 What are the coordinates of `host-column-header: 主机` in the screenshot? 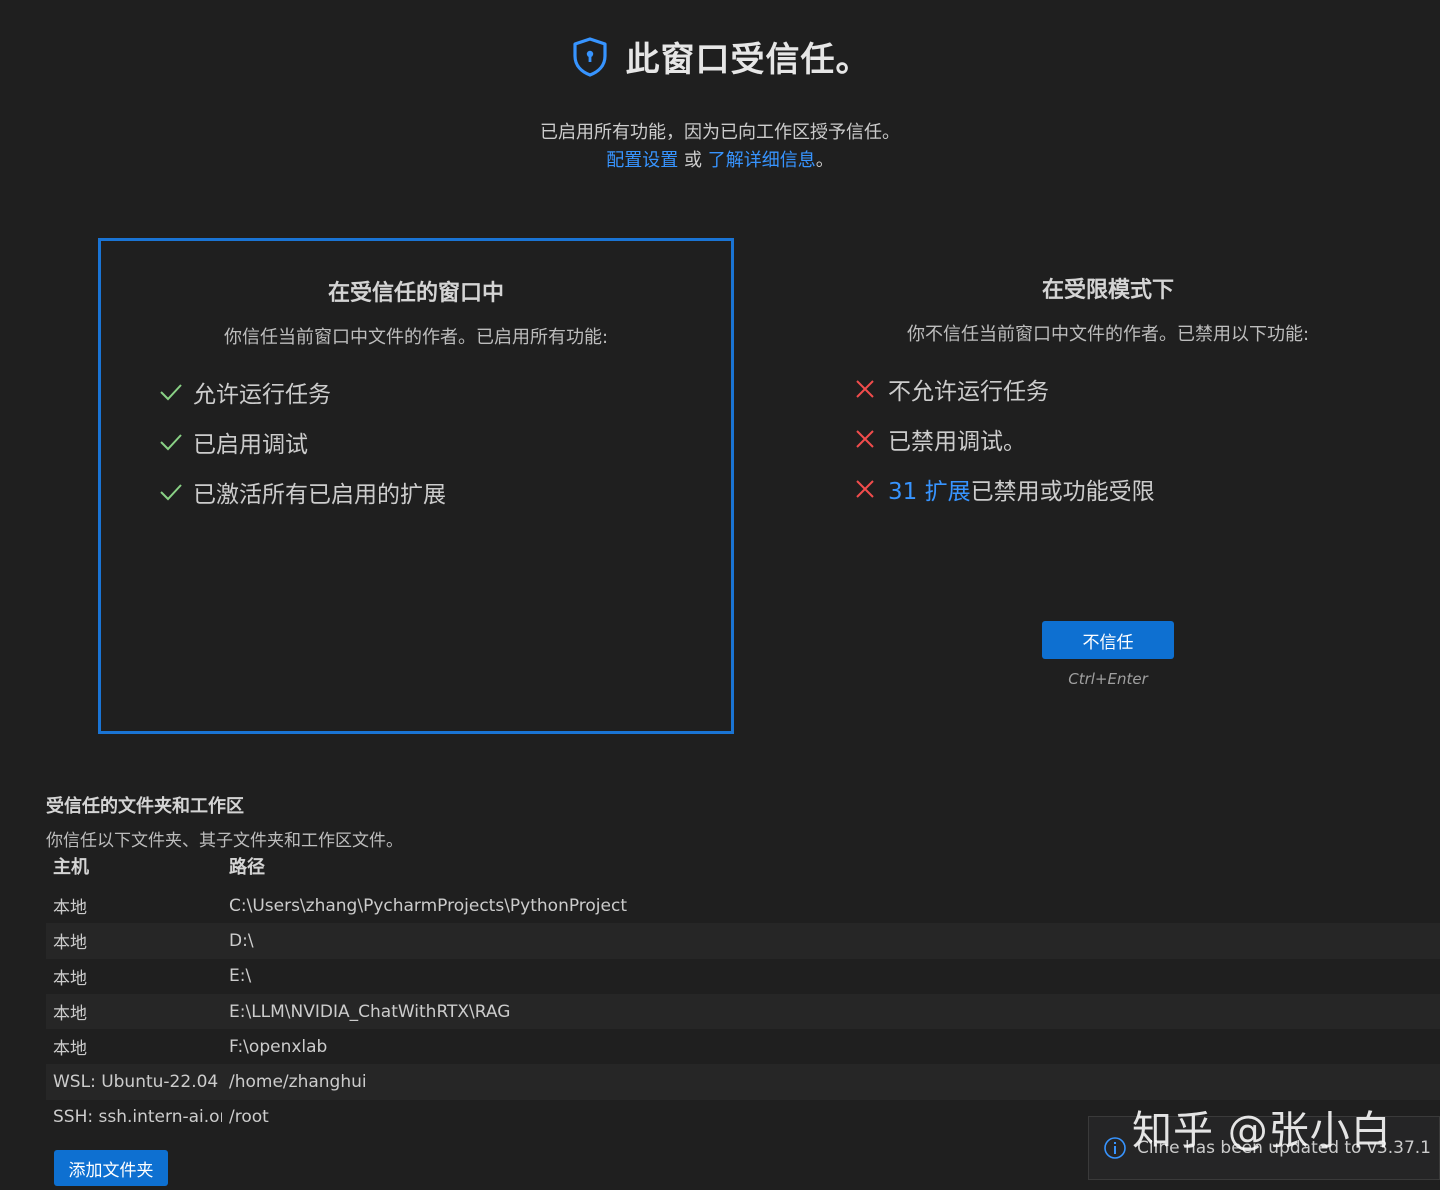 It's located at (71, 867).